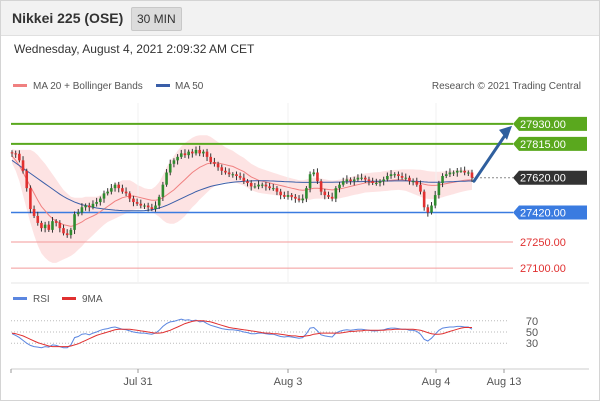 The width and height of the screenshot is (600, 401). What do you see at coordinates (436, 382) in the screenshot?
I see `x-tick-label: Aug 4` at bounding box center [436, 382].